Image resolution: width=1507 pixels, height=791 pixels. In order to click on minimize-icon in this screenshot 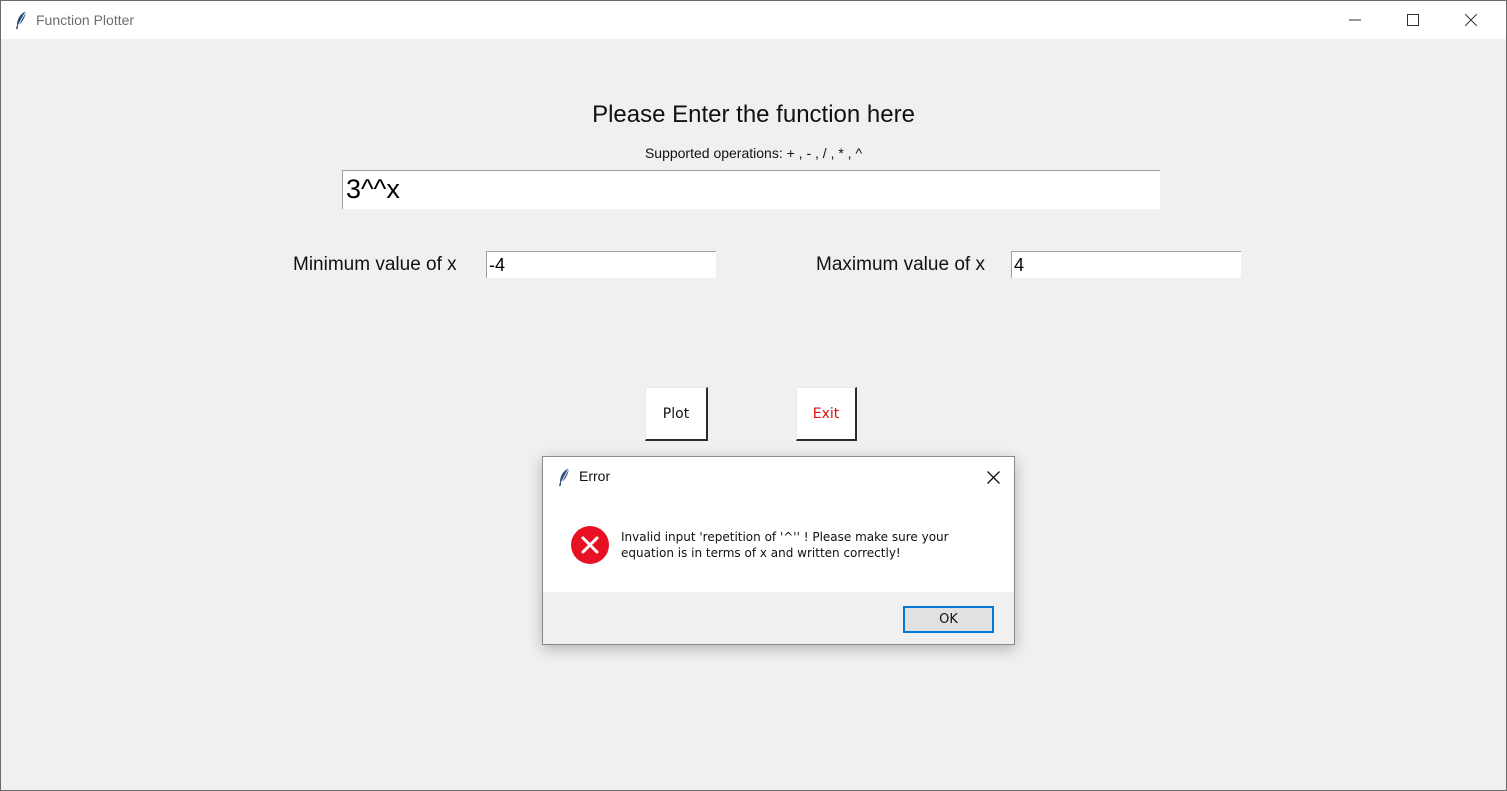, I will do `click(1355, 20)`.